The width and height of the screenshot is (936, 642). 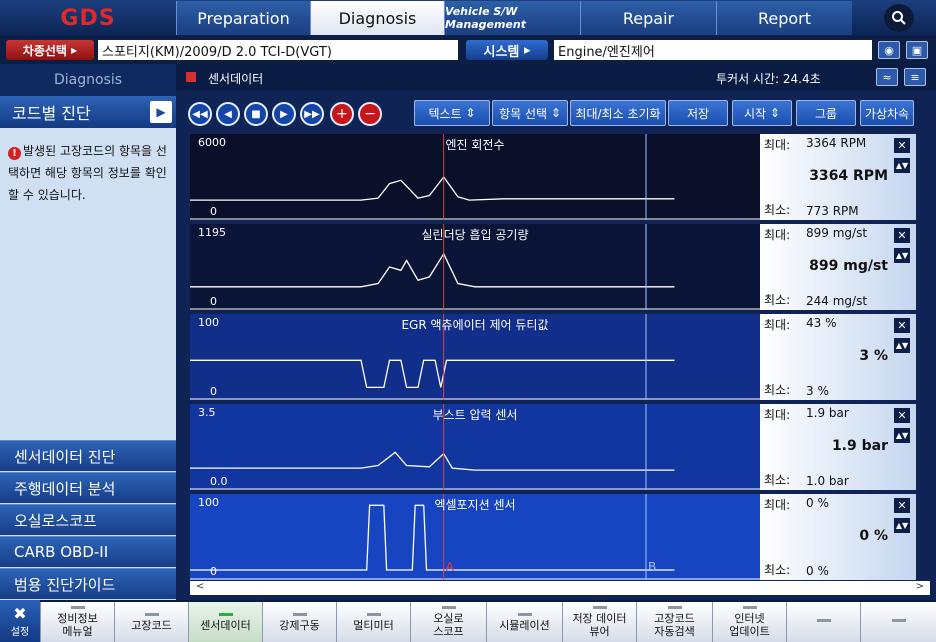 I want to click on stop-icon: ■, so click(x=256, y=114).